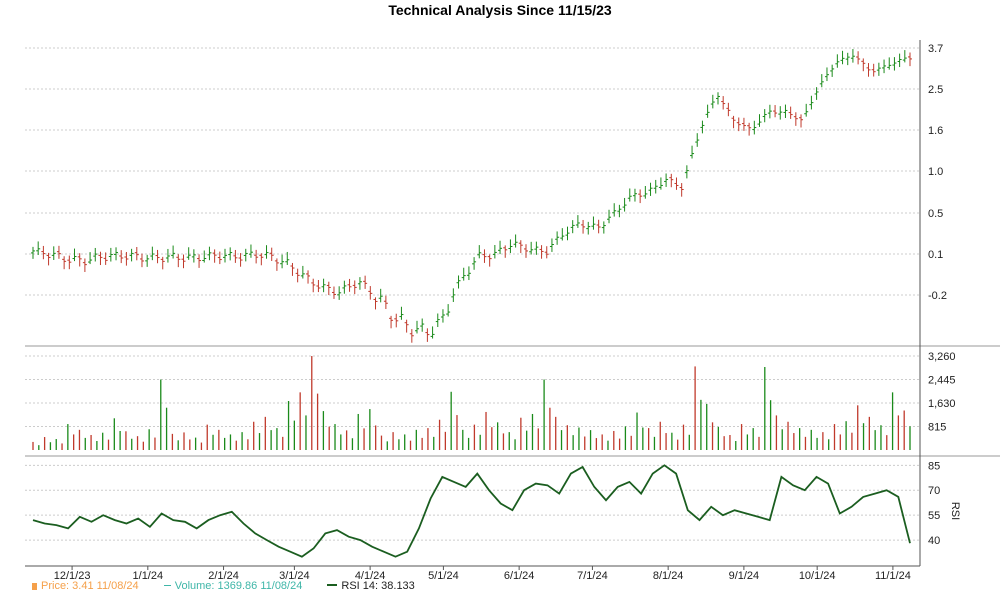 This screenshot has height=600, width=1000. What do you see at coordinates (955, 511) in the screenshot?
I see `rsi-axis-label: RSI` at bounding box center [955, 511].